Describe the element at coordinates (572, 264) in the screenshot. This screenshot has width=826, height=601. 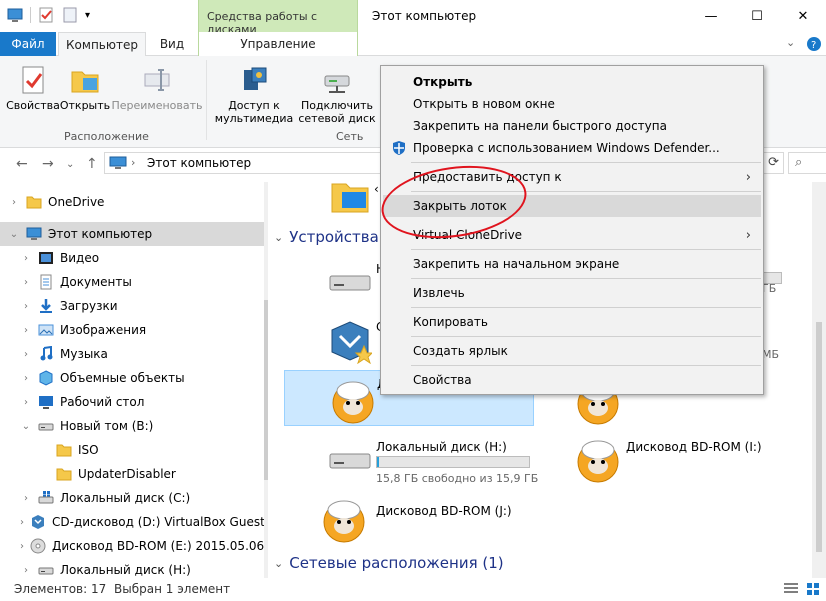
I see `menu-item-pin-start: Закрепить на начальном экране` at that location.